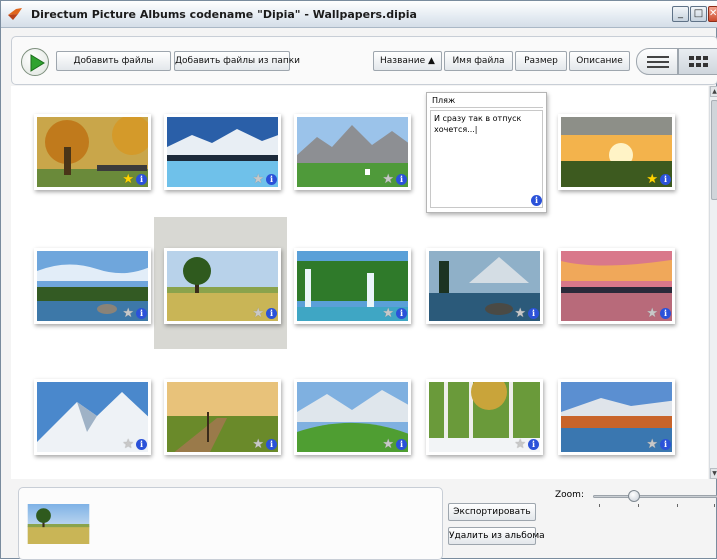 The width and height of the screenshot is (717, 560). I want to click on sort-by-size-button: Размер, so click(541, 61).